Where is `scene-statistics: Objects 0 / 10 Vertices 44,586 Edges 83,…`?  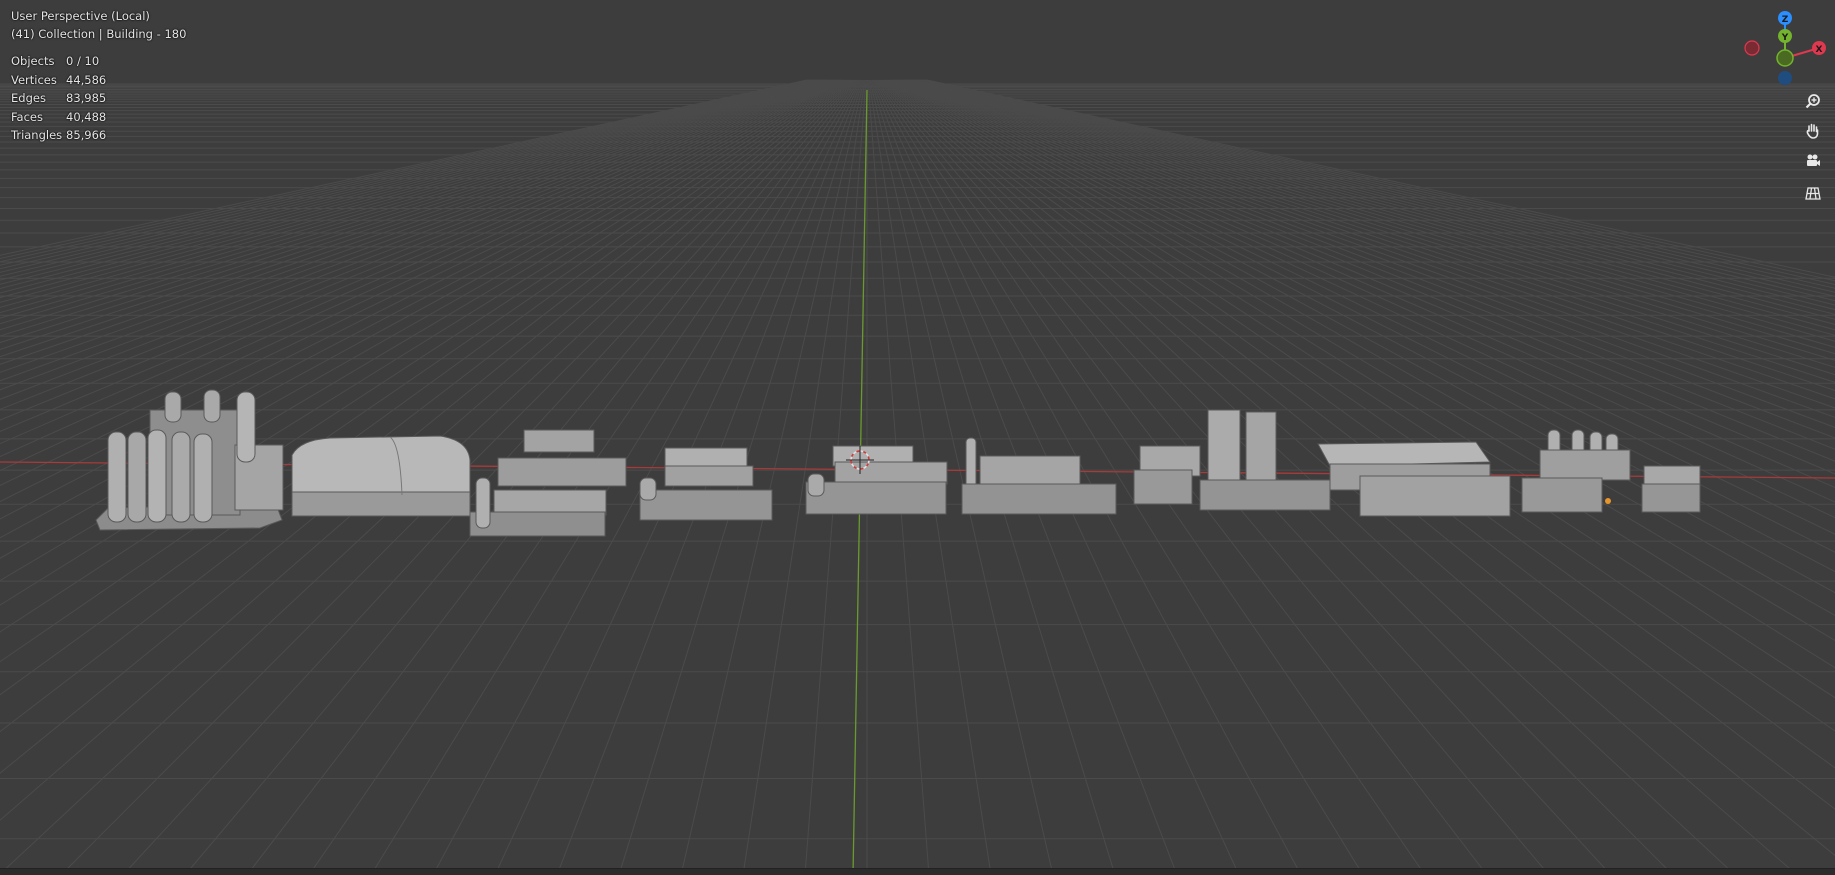
scene-statistics: Objects 0 / 10 Vertices 44,586 Edges 83,… is located at coordinates (58, 98).